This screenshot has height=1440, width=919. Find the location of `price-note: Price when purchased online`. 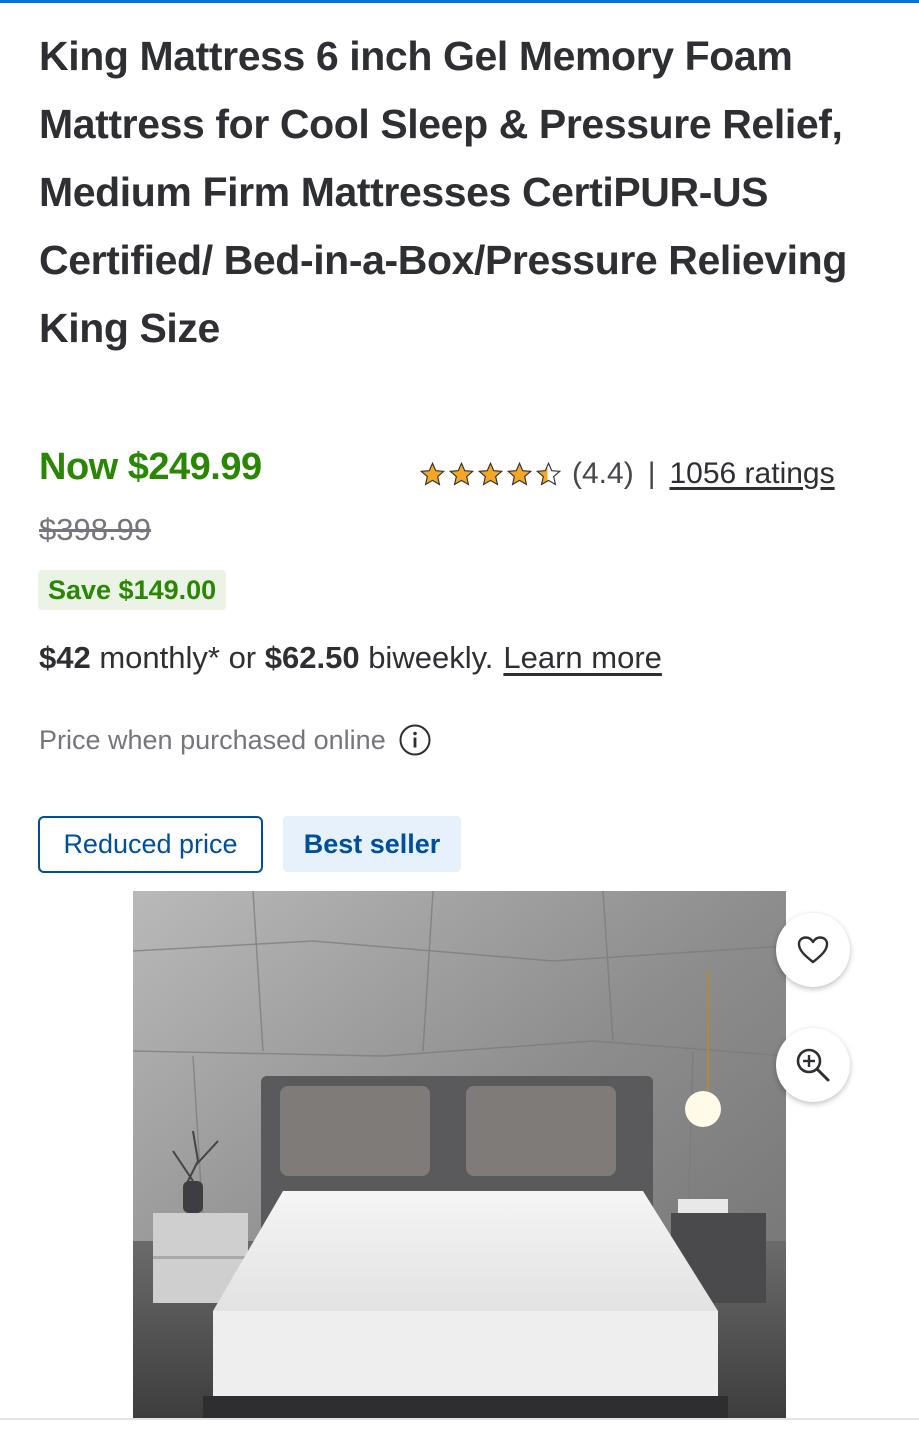

price-note: Price when purchased online is located at coordinates (235, 740).